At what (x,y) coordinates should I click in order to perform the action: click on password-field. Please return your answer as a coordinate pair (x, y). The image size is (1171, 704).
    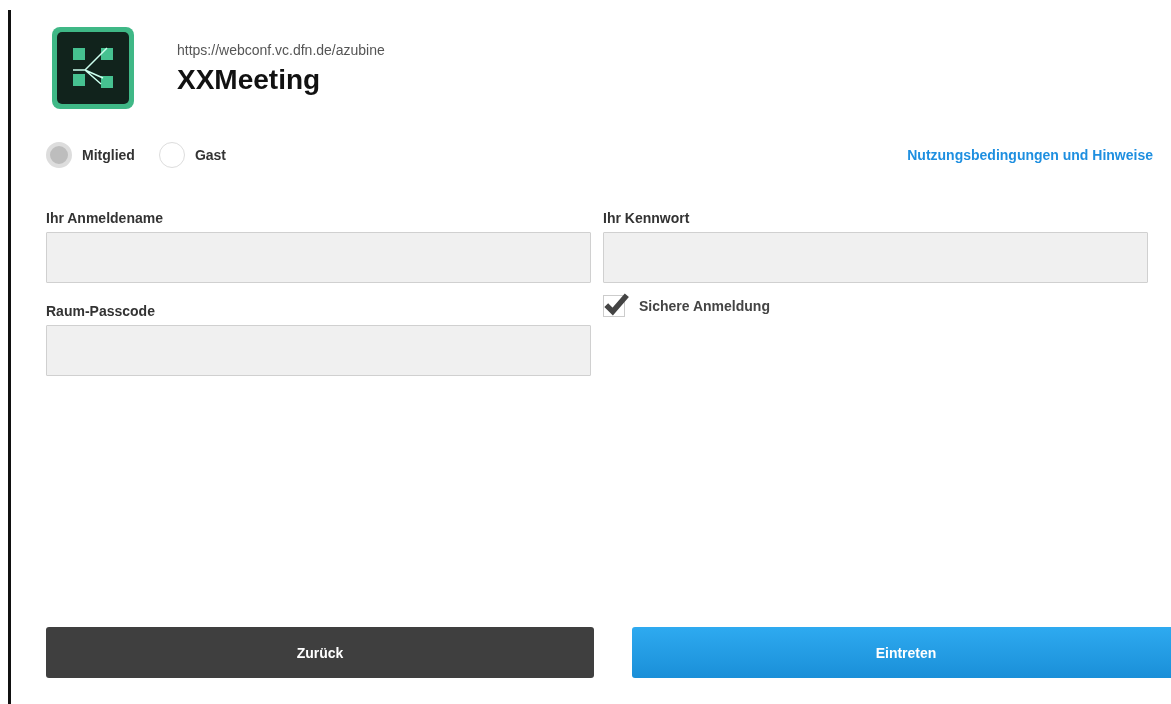
    Looking at the image, I should click on (875, 257).